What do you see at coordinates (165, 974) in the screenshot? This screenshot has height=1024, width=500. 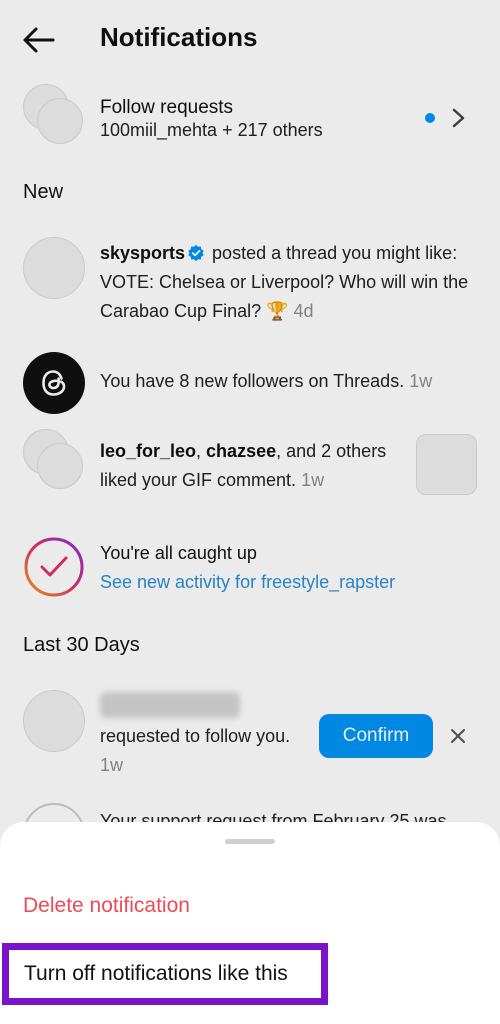 I see `turn-off-notifications-option: Turn off notifications like this` at bounding box center [165, 974].